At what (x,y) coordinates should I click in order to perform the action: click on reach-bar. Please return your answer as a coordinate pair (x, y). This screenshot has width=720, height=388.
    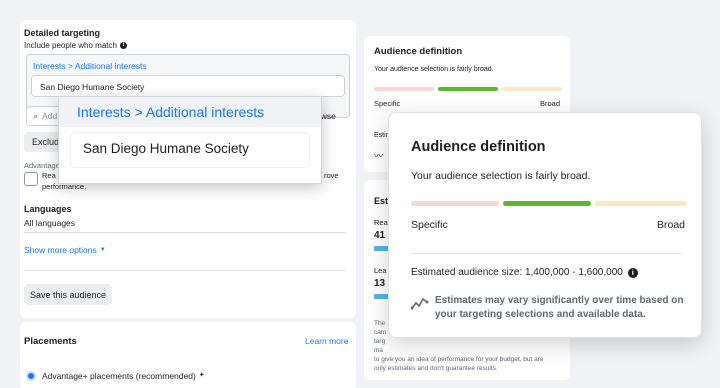
    Looking at the image, I should click on (381, 248).